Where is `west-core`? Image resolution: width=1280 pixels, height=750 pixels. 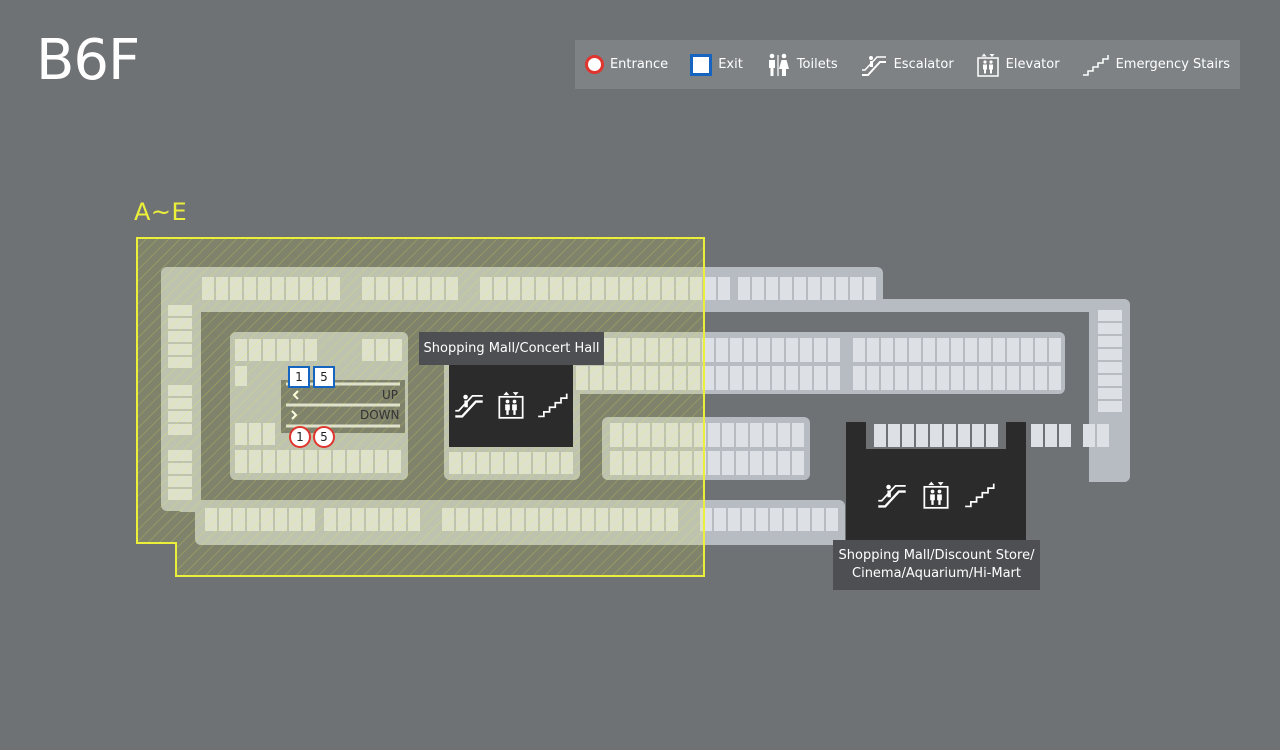
west-core is located at coordinates (511, 404).